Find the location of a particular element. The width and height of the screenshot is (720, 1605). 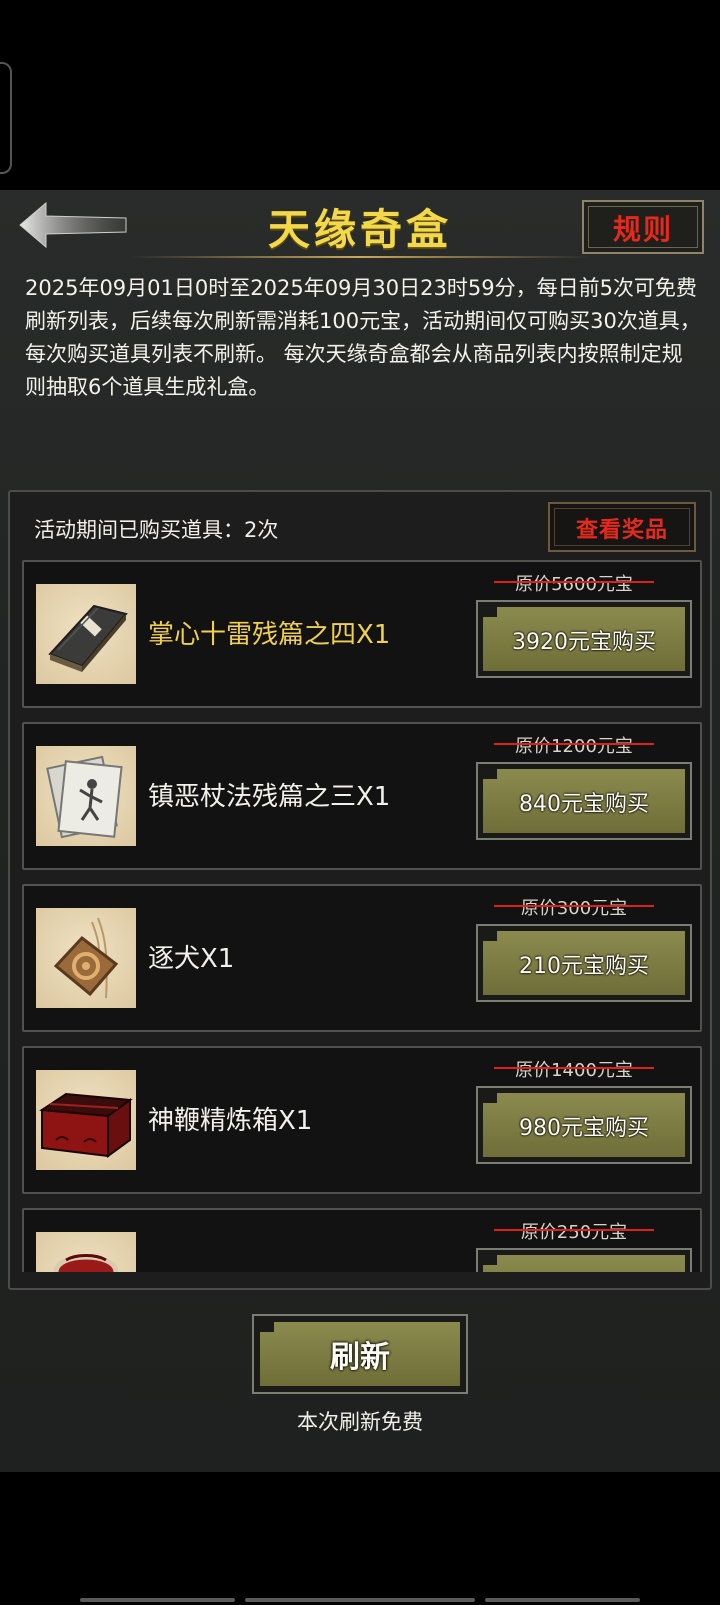

talisman-icon is located at coordinates (86, 958).